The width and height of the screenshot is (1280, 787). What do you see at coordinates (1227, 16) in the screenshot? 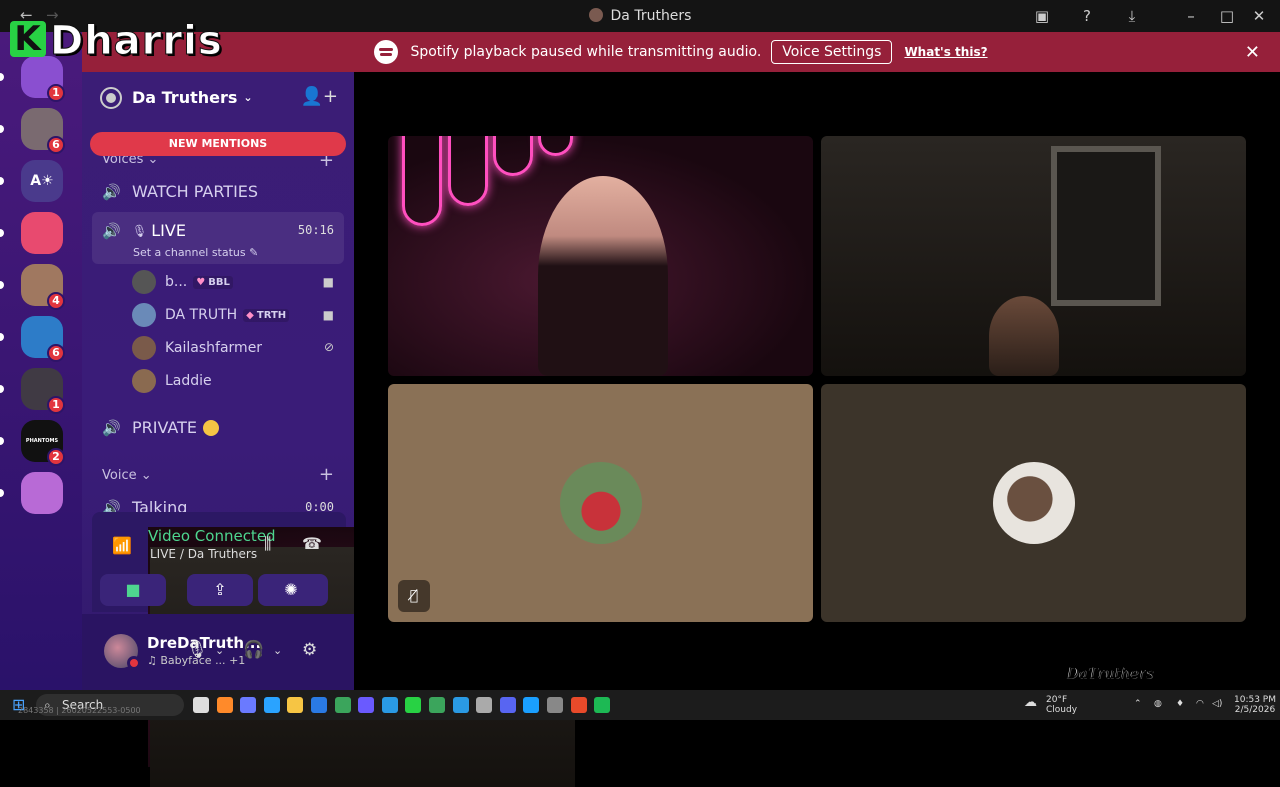
I see `maximize-icon: □` at bounding box center [1227, 16].